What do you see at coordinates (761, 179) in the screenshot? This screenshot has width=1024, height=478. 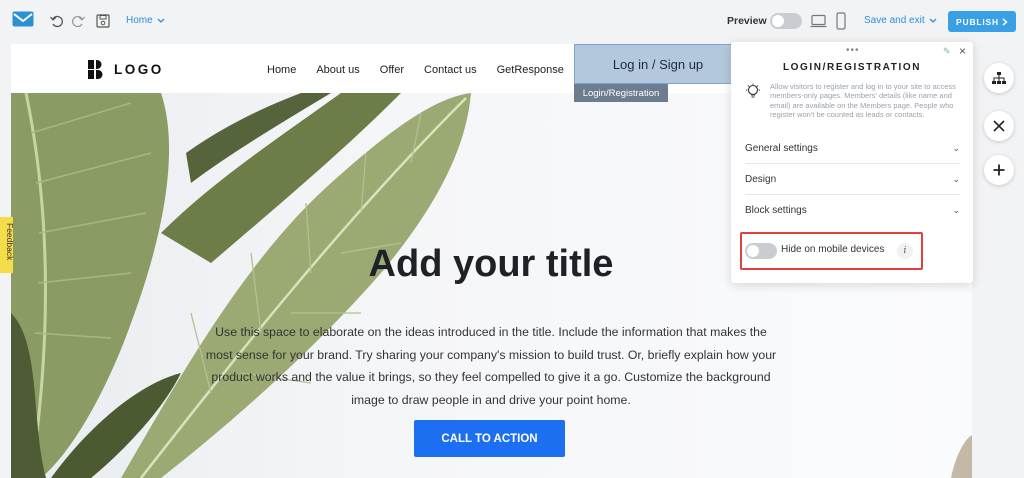 I see `accordion-label: Design` at bounding box center [761, 179].